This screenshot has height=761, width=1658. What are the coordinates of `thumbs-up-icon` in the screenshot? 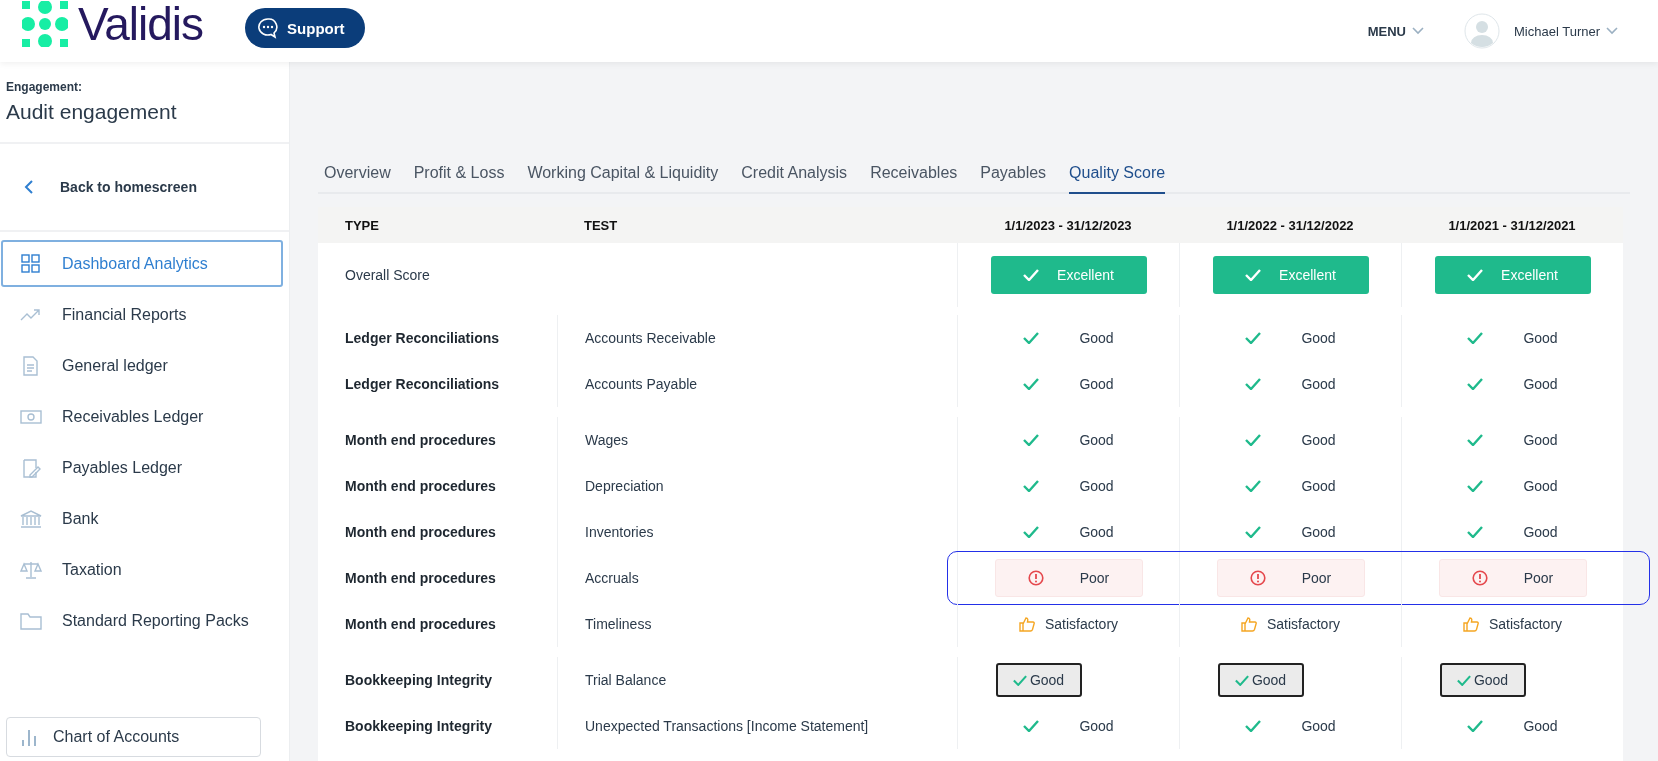 It's located at (1470, 624).